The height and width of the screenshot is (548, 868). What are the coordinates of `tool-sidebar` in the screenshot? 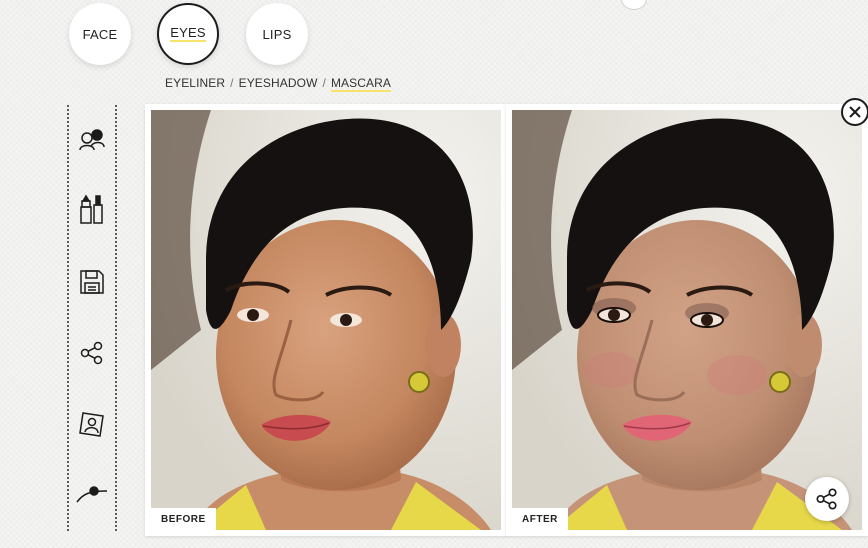 It's located at (92, 318).